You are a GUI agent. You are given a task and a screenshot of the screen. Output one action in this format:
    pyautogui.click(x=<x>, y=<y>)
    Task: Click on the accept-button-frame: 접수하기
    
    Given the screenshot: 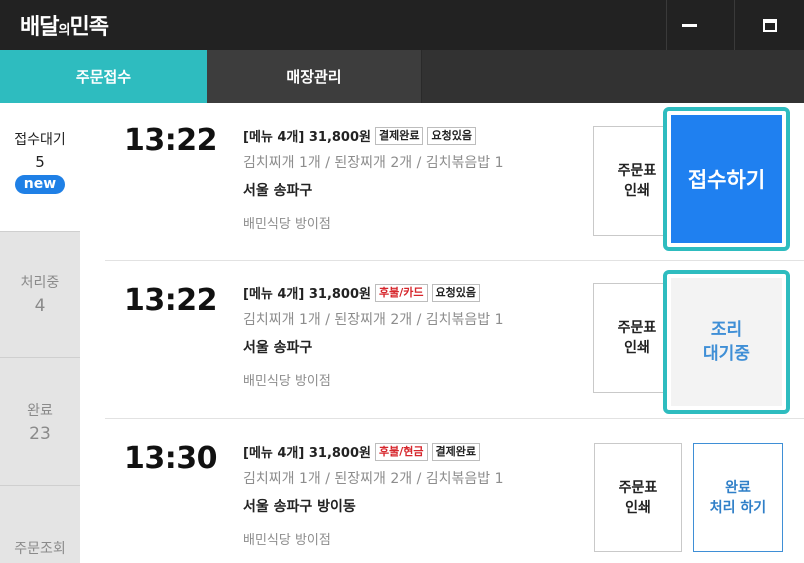 What is the action you would take?
    pyautogui.click(x=726, y=179)
    